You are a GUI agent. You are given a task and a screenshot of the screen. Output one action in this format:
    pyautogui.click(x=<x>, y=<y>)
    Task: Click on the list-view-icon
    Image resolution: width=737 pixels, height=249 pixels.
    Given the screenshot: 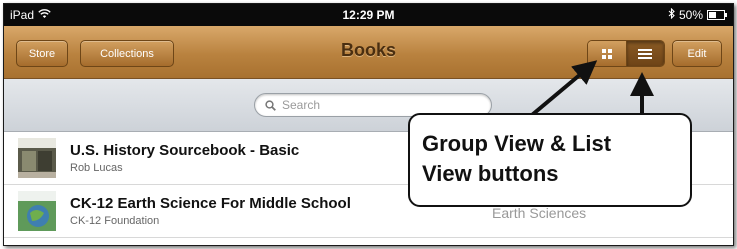 What is the action you would take?
    pyautogui.click(x=645, y=53)
    